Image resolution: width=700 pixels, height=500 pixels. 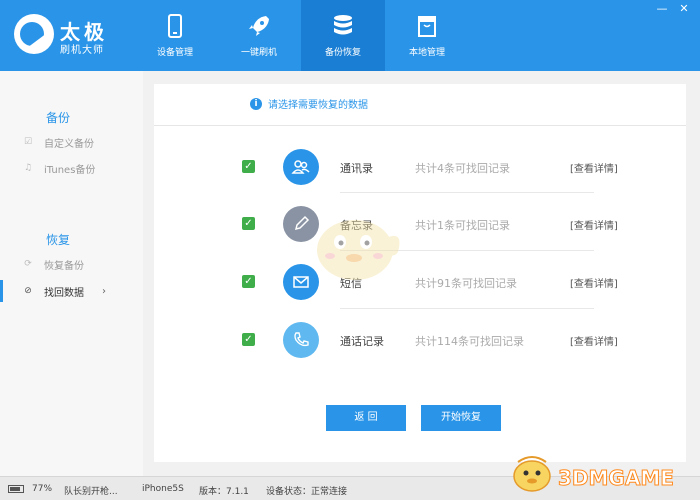 I want to click on tab-label: 设备管理, so click(x=174, y=53).